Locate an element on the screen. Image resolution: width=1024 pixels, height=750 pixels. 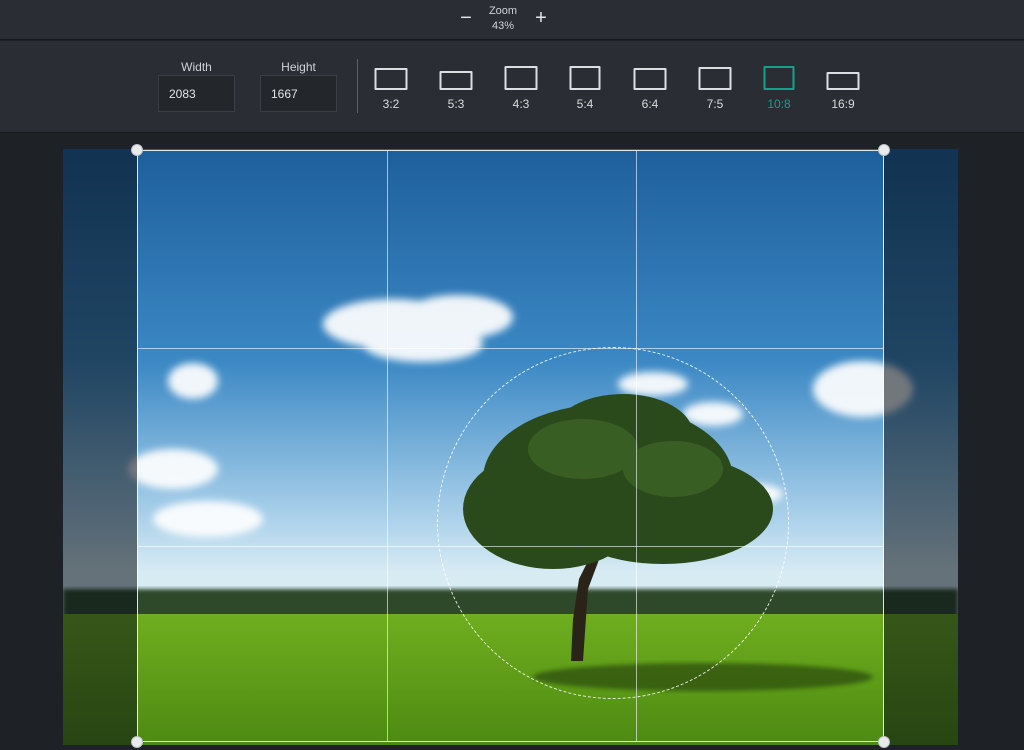
zoom-label: Zoom is located at coordinates (503, 11).